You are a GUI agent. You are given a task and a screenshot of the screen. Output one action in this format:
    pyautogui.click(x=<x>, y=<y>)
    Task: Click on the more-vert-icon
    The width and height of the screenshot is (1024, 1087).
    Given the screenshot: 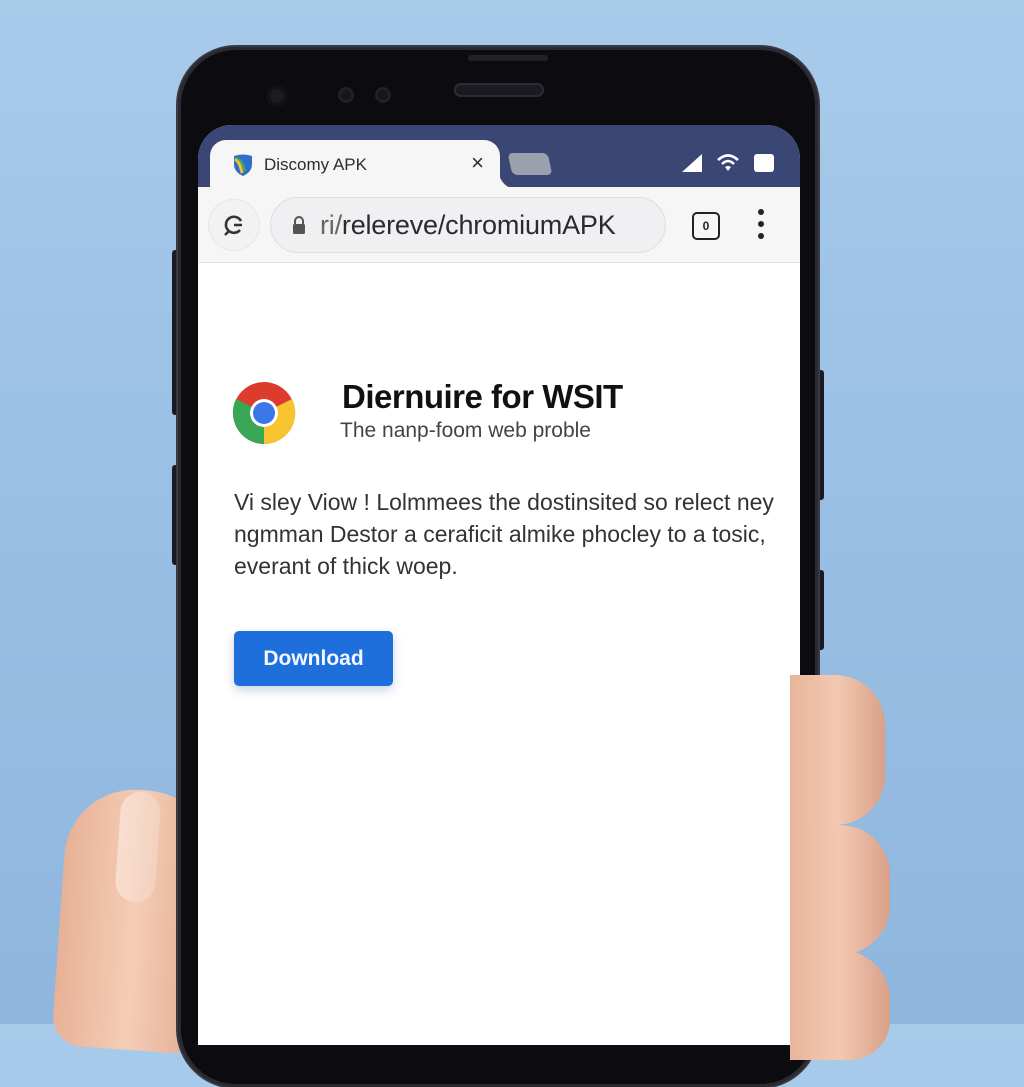 What is the action you would take?
    pyautogui.click(x=761, y=224)
    